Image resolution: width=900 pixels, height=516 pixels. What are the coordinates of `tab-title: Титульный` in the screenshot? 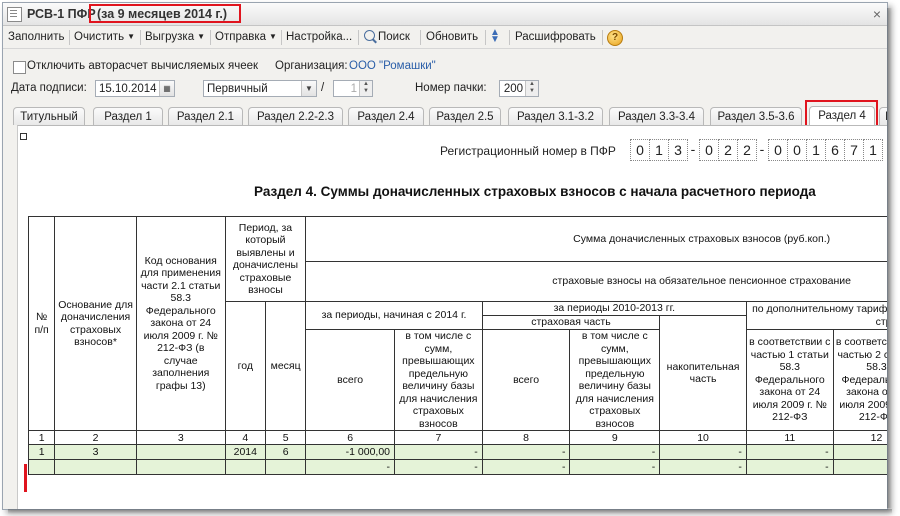 It's located at (49, 116).